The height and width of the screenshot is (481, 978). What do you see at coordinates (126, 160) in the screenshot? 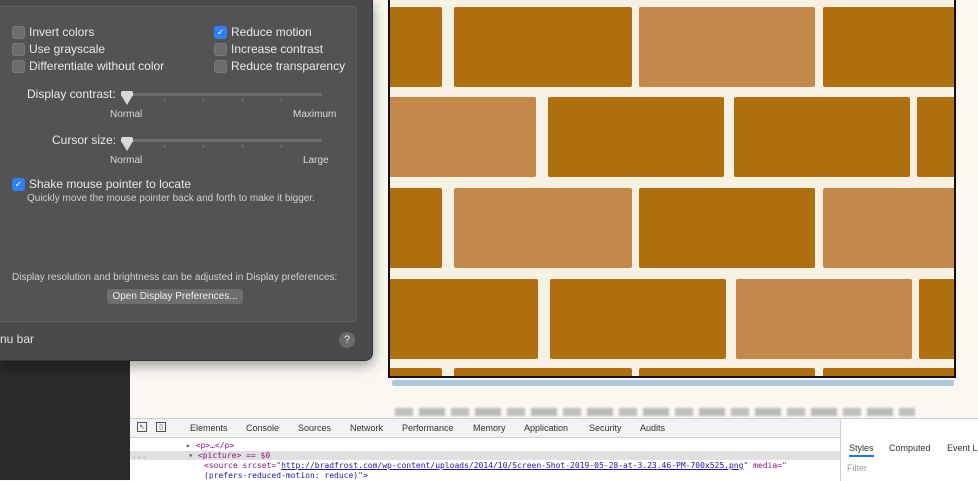
I see `cursor-size-min-label: Normal` at bounding box center [126, 160].